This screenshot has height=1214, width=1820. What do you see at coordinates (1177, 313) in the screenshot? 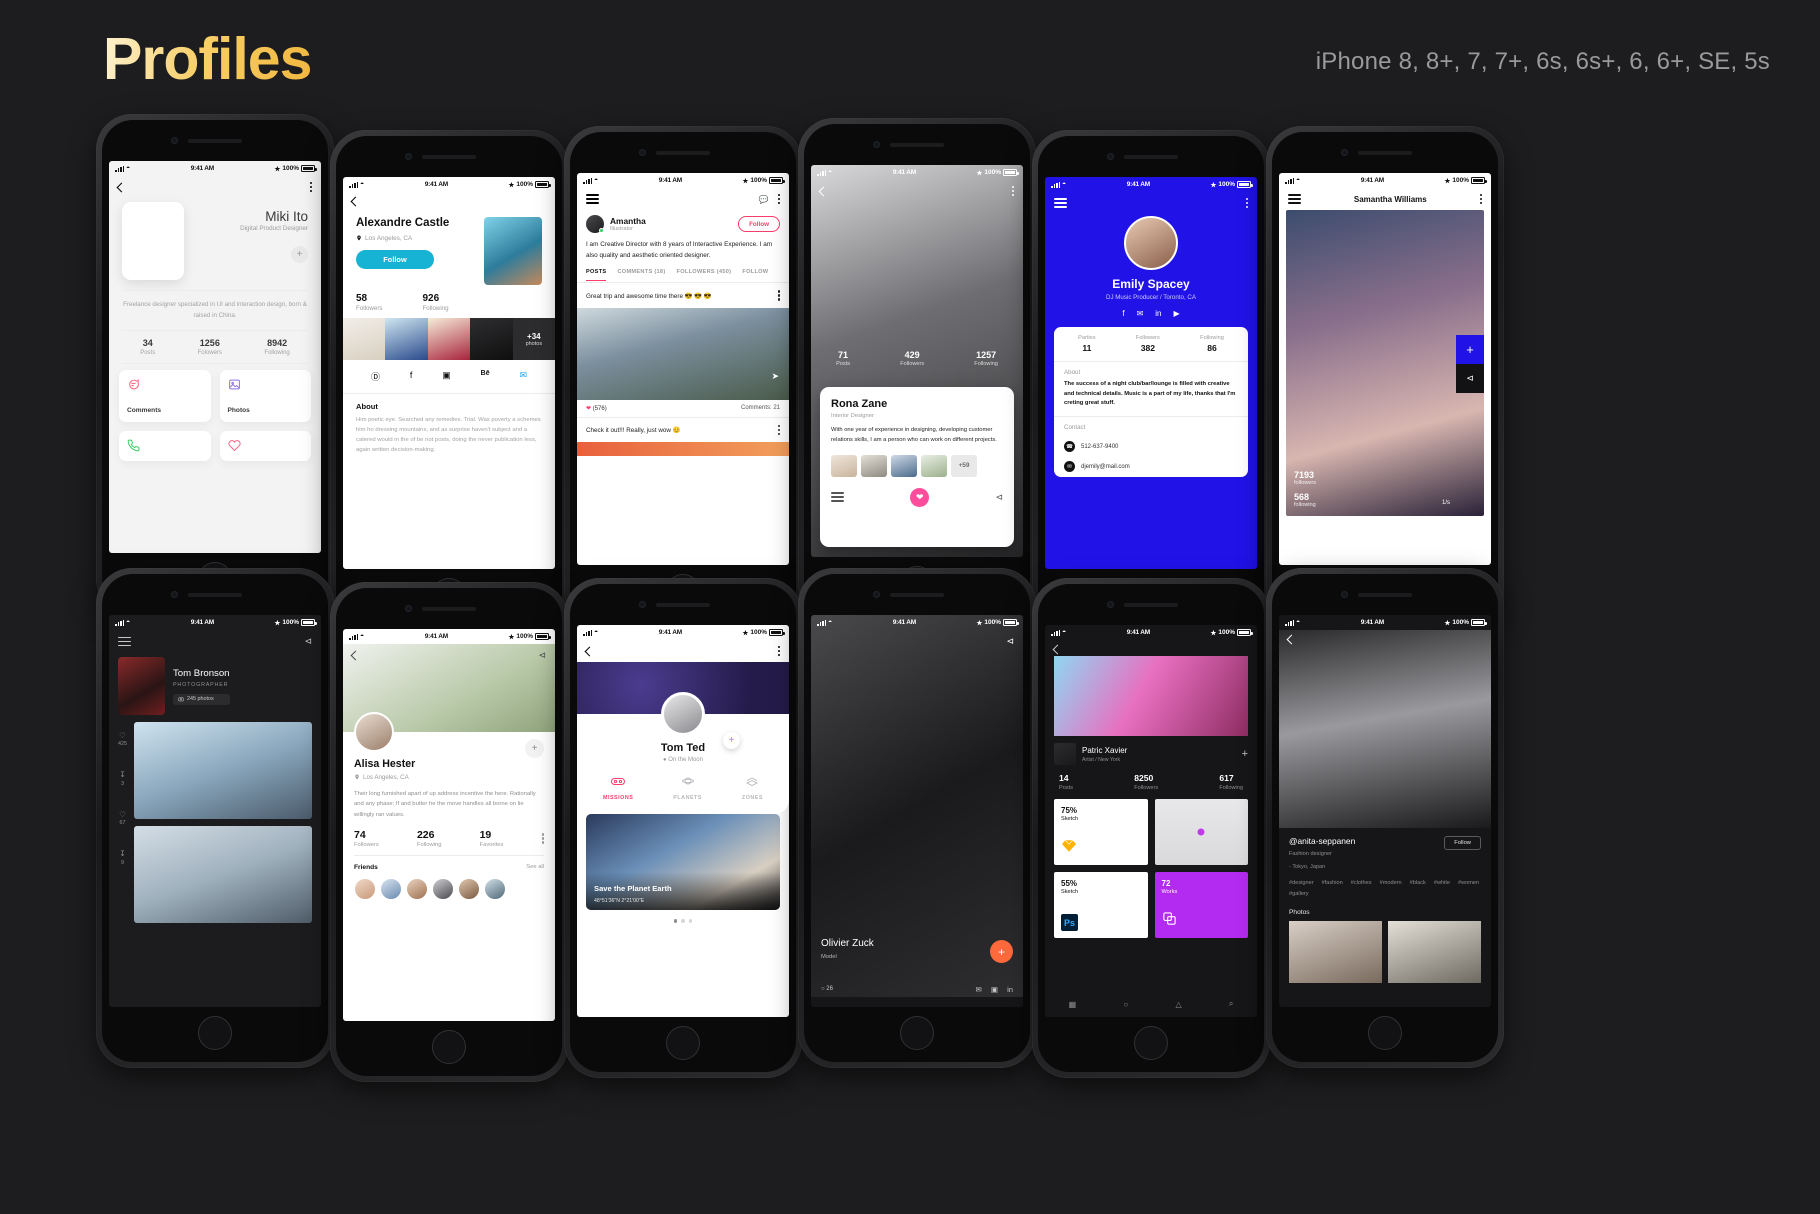
I see `youtube-icon: ▶` at bounding box center [1177, 313].